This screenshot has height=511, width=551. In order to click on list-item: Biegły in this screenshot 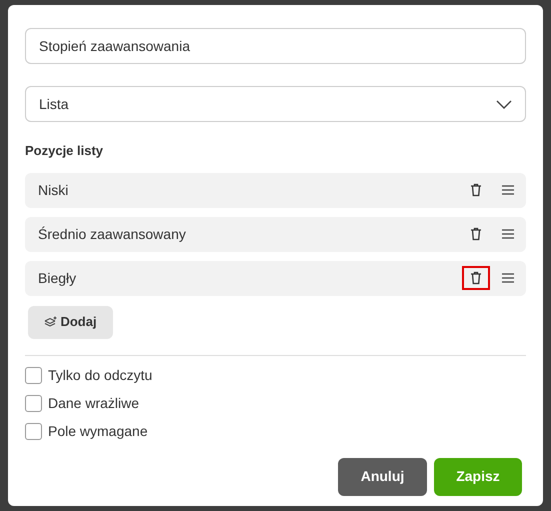, I will do `click(275, 278)`.